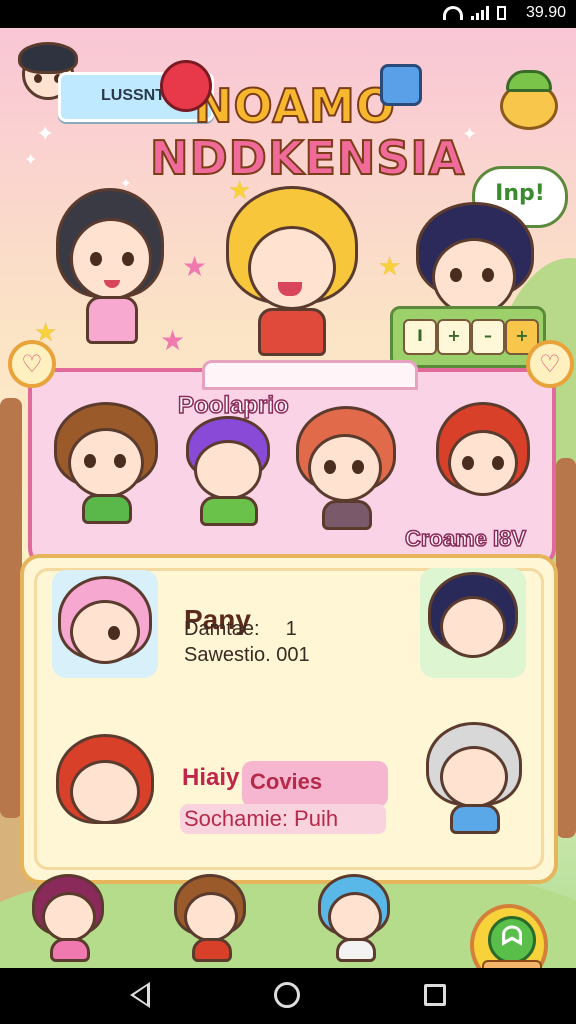 This screenshot has width=576, height=1024. Describe the element at coordinates (401, 85) in the screenshot. I see `gift-icon` at that location.